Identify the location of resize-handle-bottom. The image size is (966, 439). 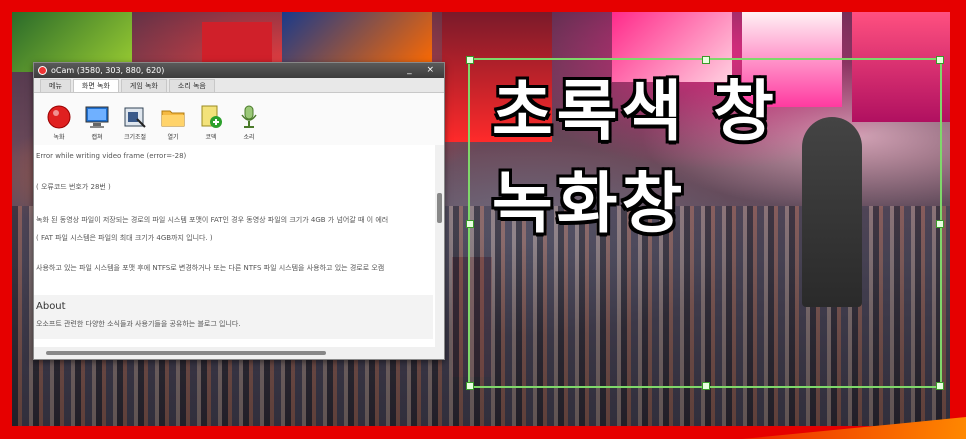
(706, 386).